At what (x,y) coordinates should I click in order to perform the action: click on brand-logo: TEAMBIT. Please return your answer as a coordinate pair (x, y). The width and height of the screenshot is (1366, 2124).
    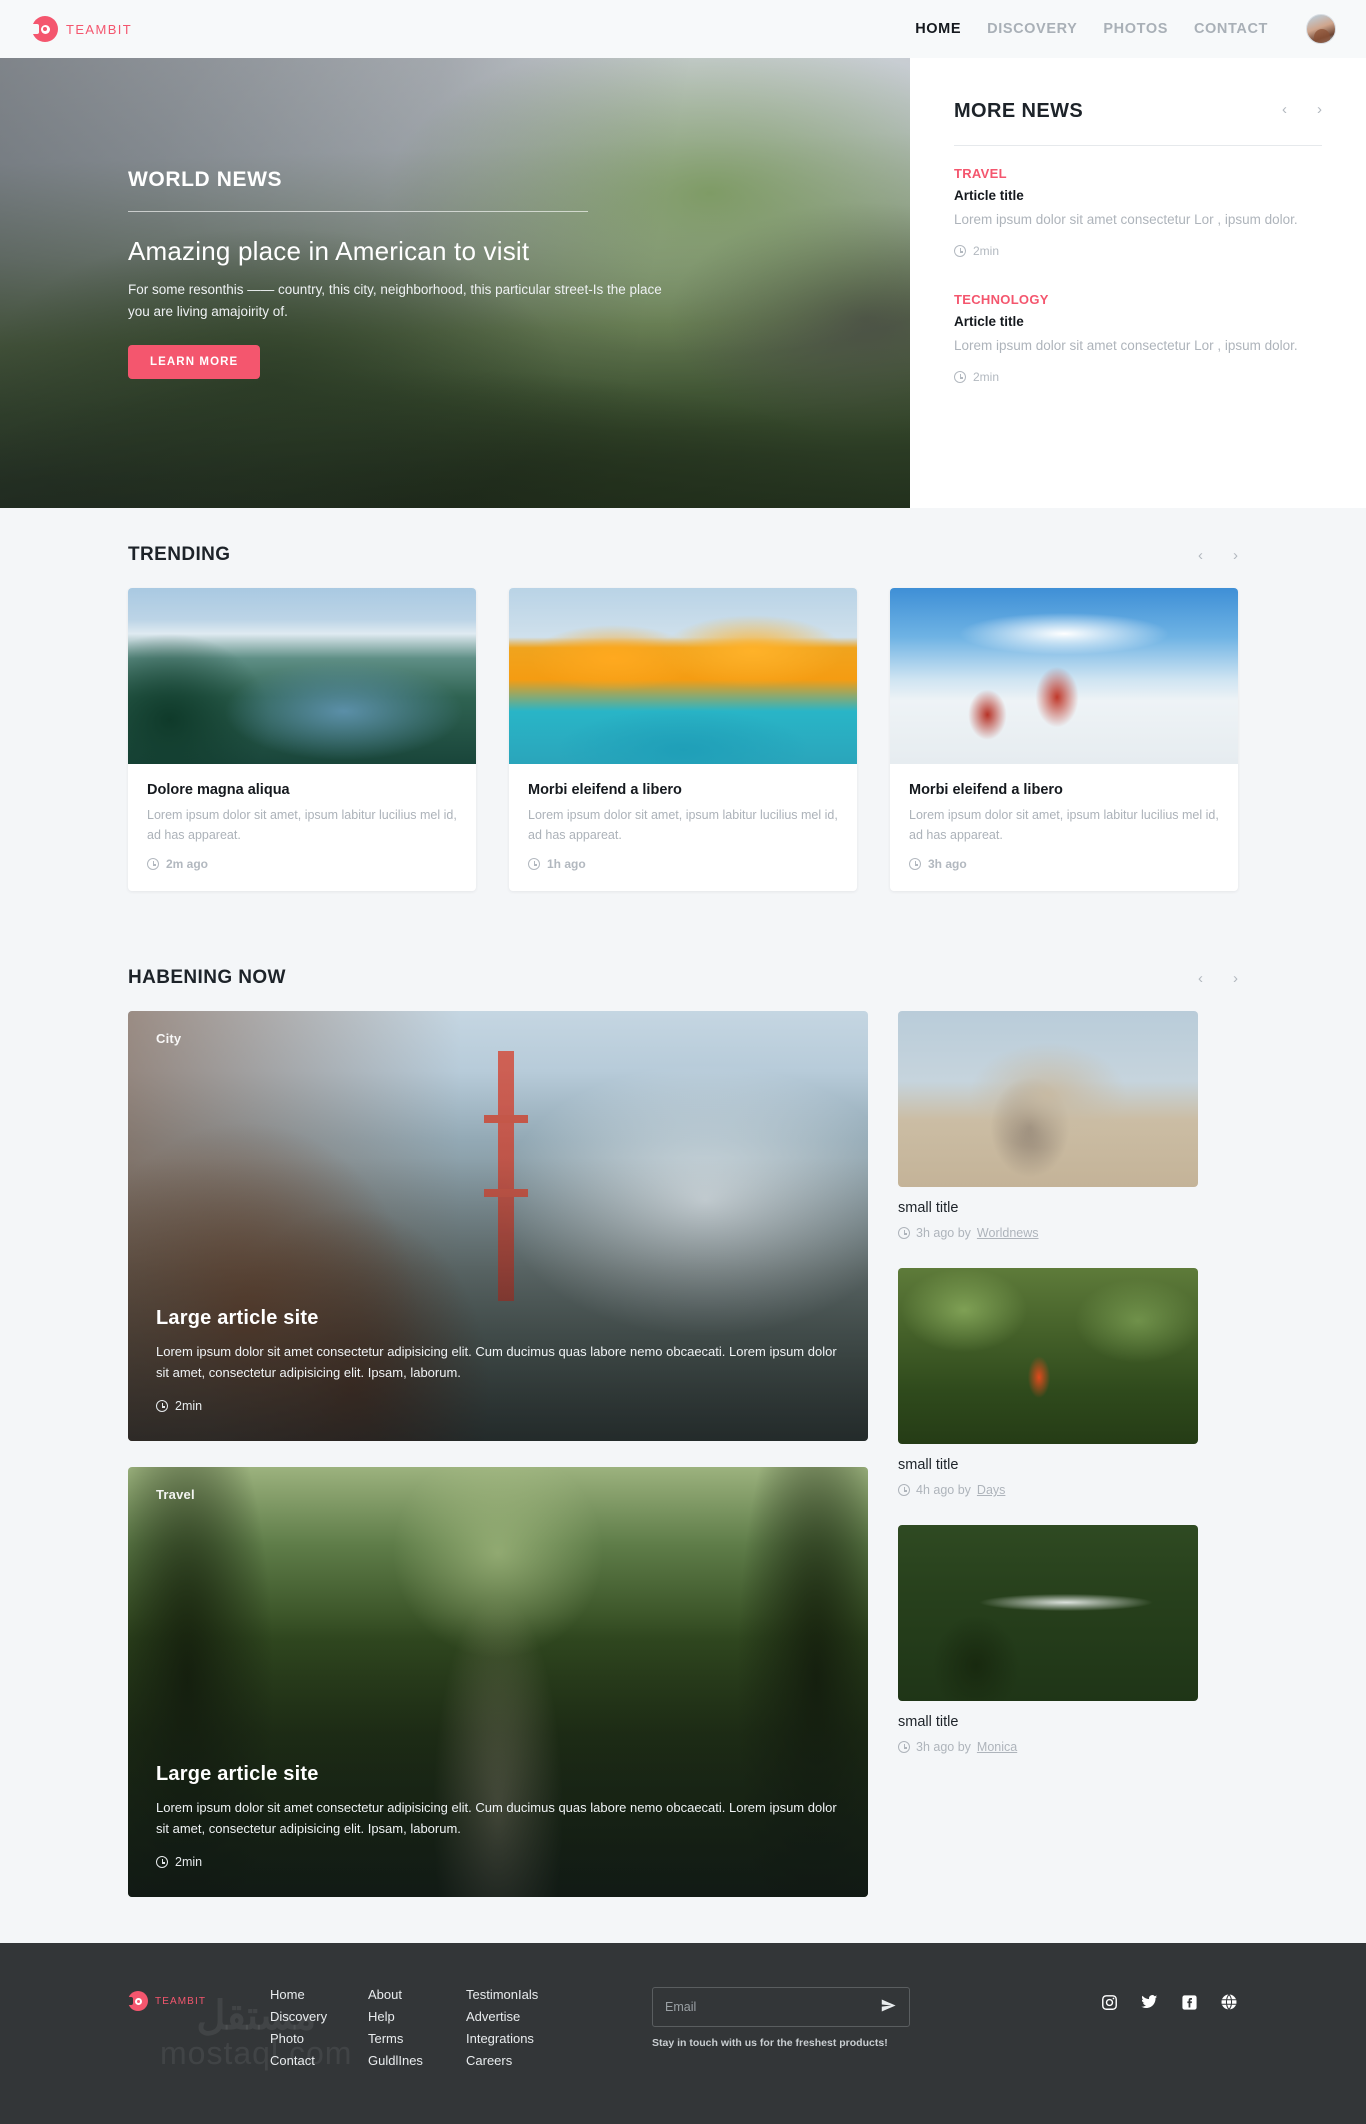
    Looking at the image, I should click on (82, 29).